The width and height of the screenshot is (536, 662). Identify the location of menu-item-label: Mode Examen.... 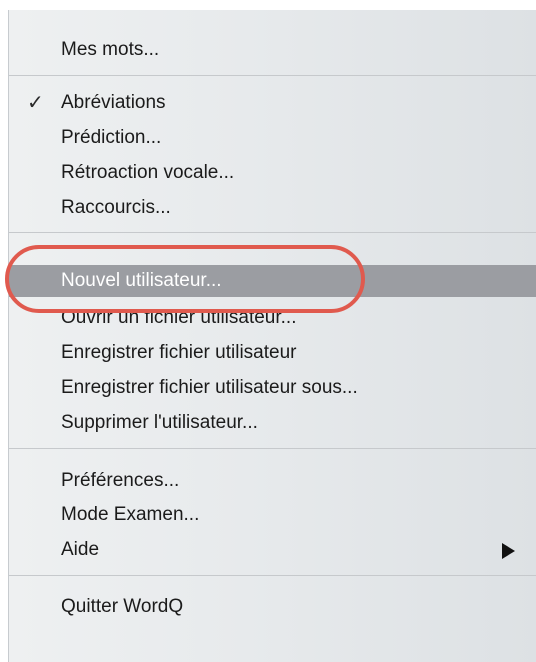
(130, 514).